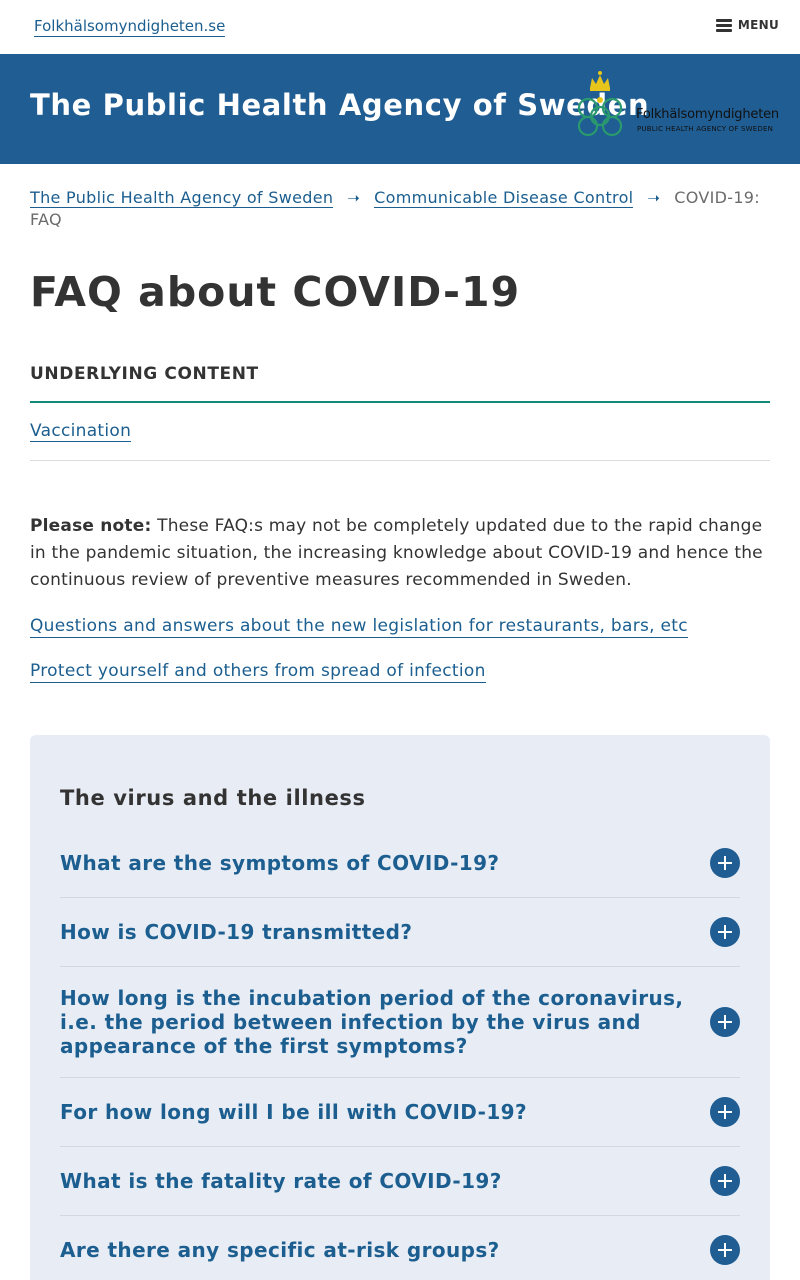  I want to click on faq-item: What is the fatality rate of COVID-19?, so click(400, 1181).